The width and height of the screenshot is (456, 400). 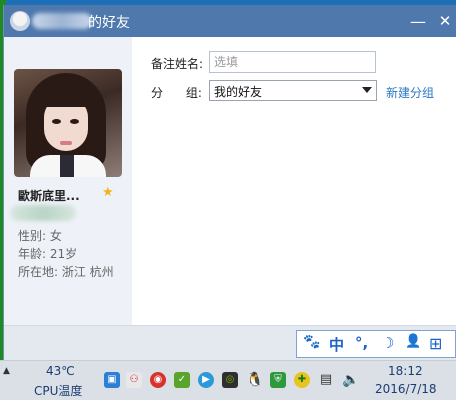 I want to click on title-bar: 的好友 — ✕, so click(x=230, y=21).